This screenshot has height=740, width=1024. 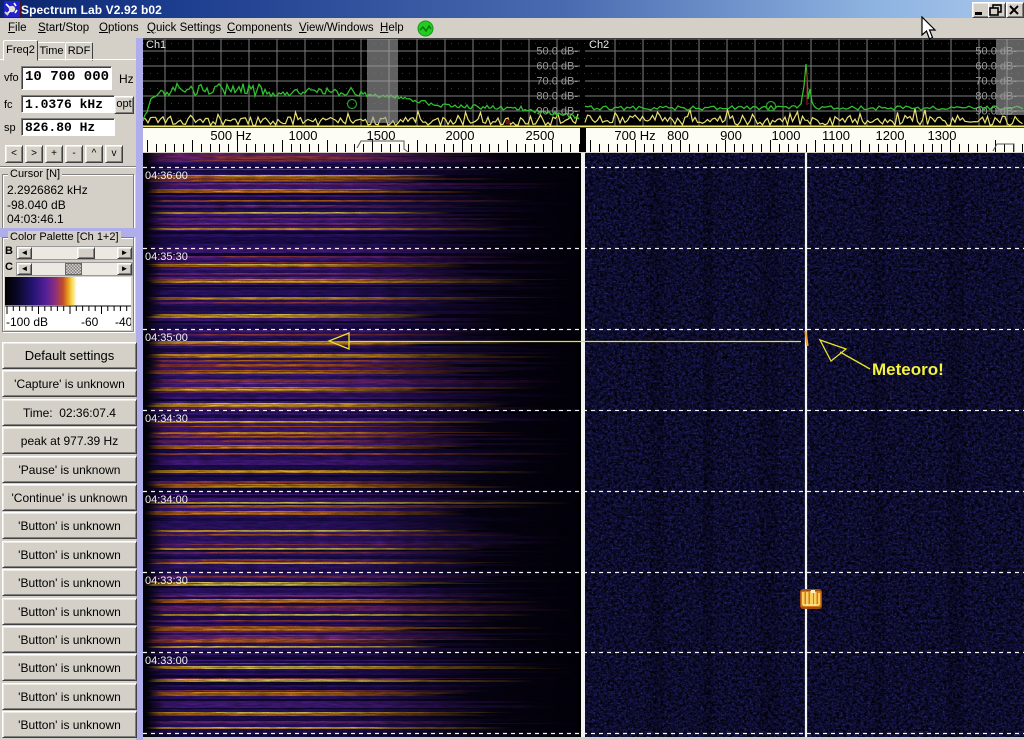 What do you see at coordinates (460, 135) in the screenshot?
I see `svg-text: 2000` at bounding box center [460, 135].